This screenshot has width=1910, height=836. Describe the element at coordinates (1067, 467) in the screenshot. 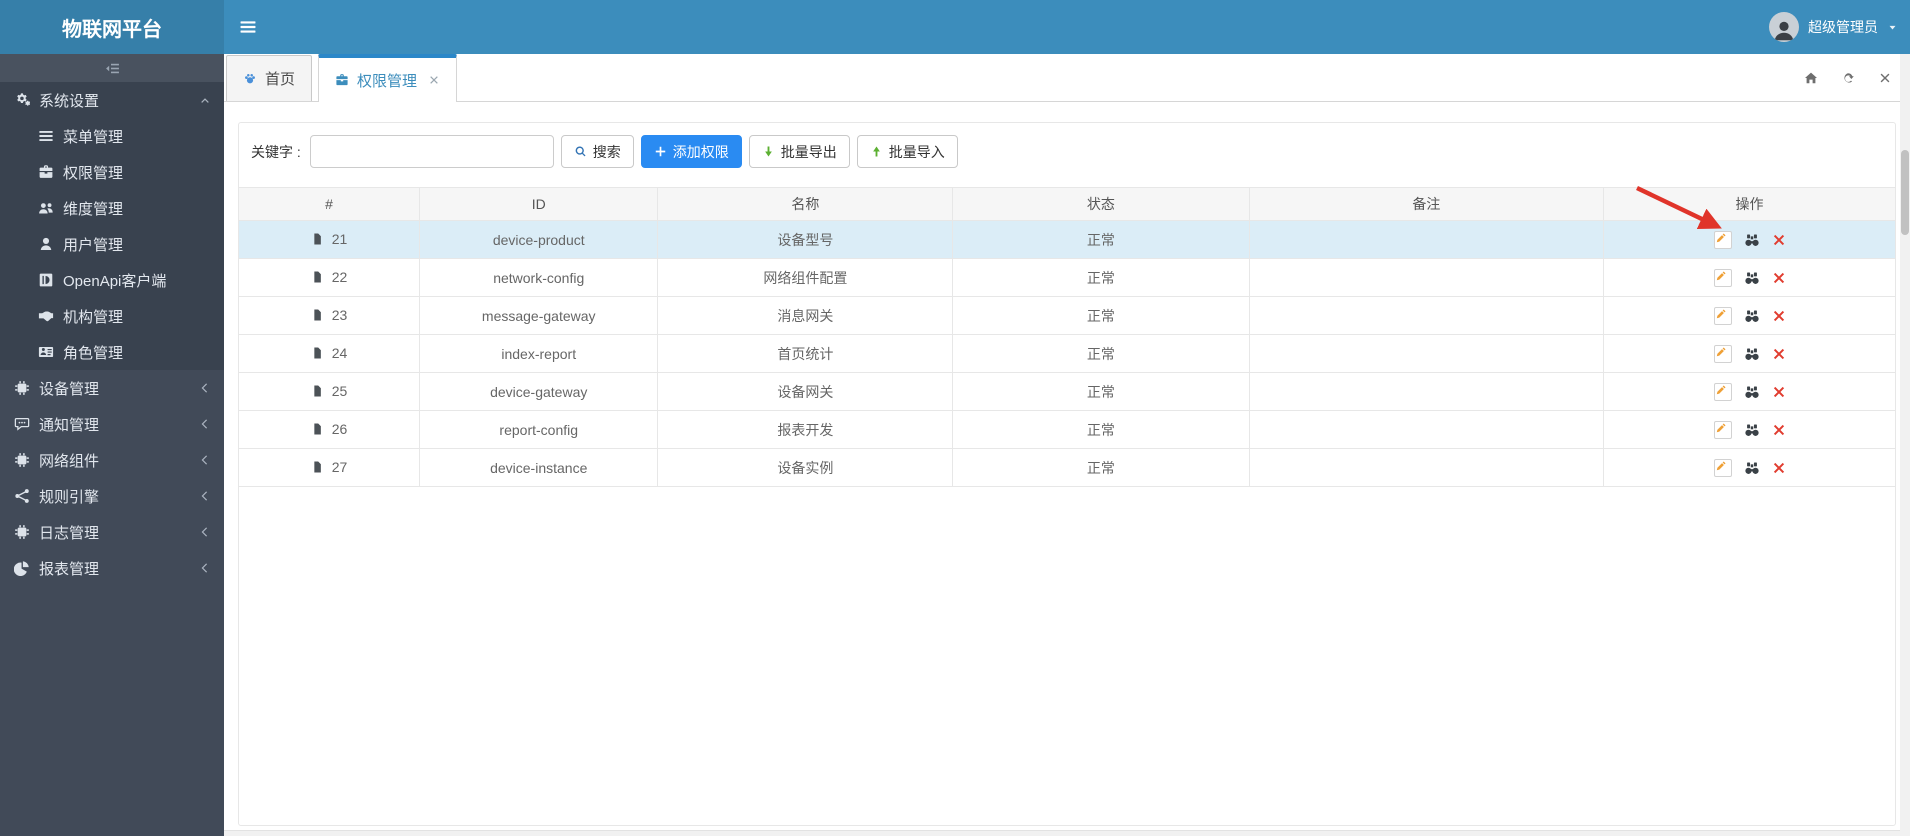

I see `table-row: 27 device-instance 设备实例 正常` at that location.